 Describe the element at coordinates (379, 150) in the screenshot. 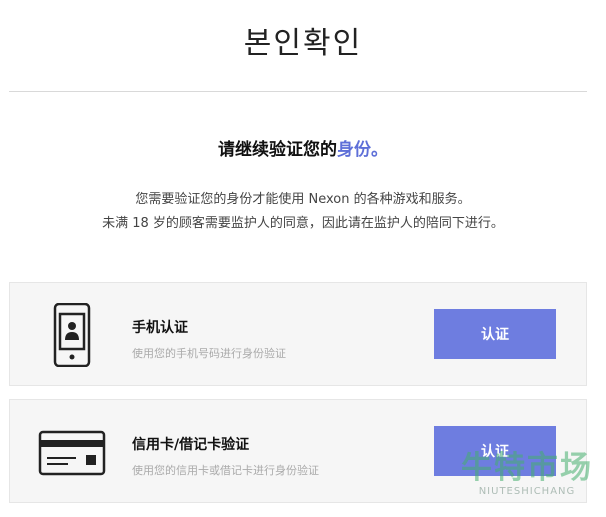

I see `heading-suffix: 。` at that location.